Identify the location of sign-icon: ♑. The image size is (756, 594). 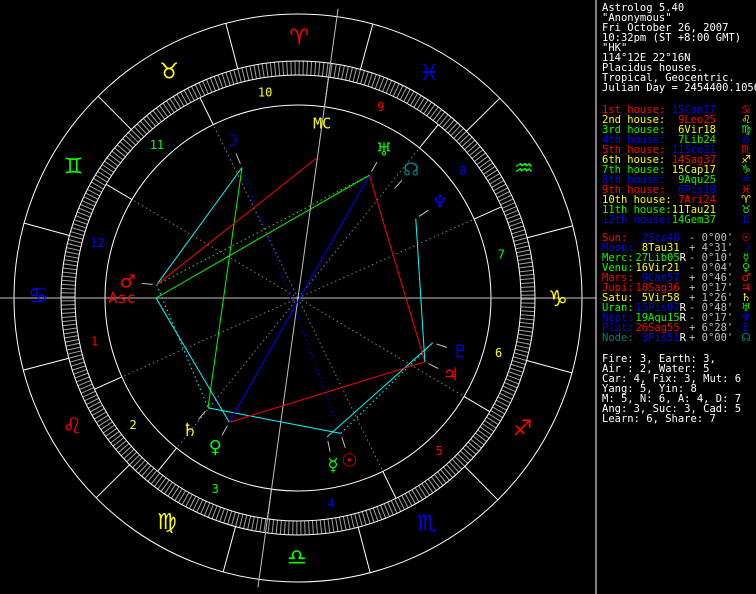
(558, 299).